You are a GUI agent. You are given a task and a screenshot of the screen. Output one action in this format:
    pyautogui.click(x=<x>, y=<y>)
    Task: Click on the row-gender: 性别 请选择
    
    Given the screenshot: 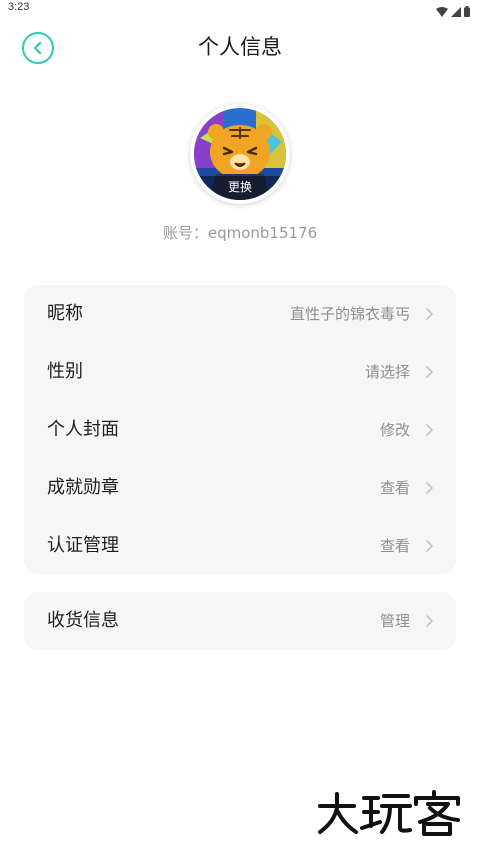 What is the action you would take?
    pyautogui.click(x=240, y=372)
    